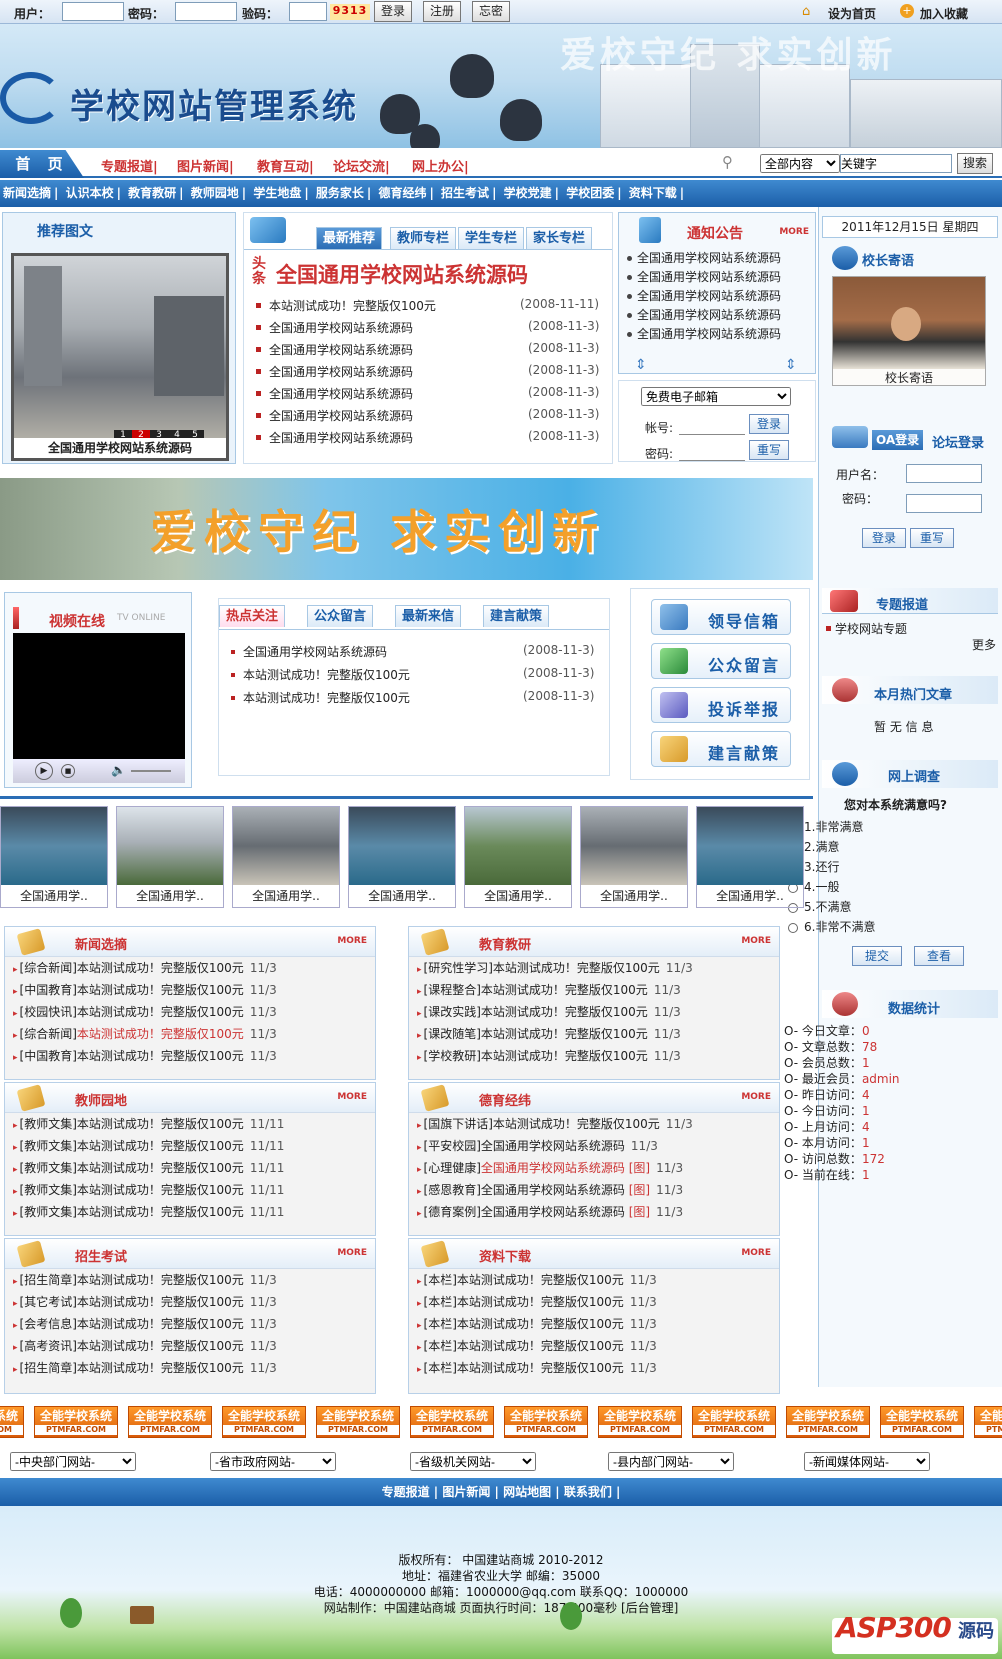  What do you see at coordinates (190, 1302) in the screenshot?
I see `news-item: ▸ [其它考试]本站测试成功！完整版仅100元 11/3` at bounding box center [190, 1302].